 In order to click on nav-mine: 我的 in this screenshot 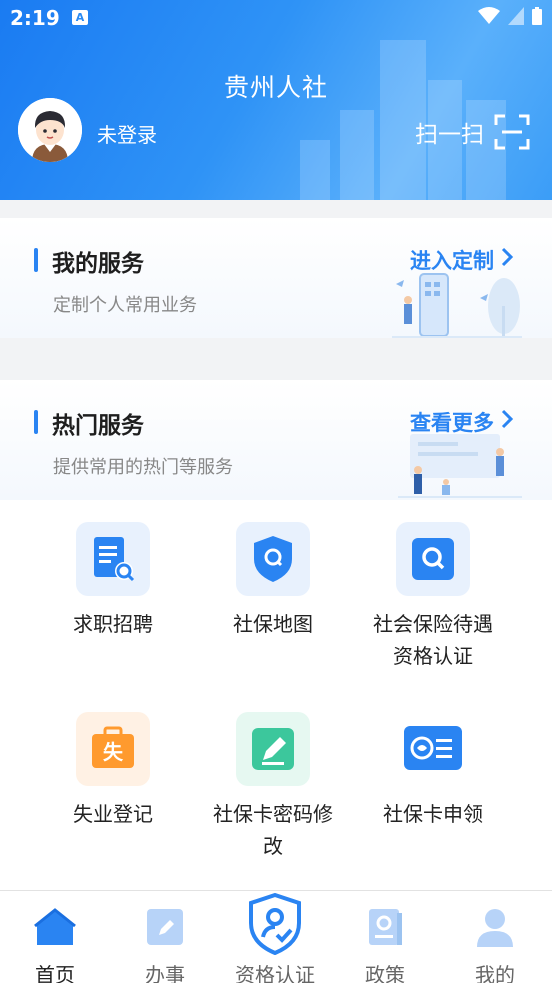, I will do `click(495, 937)`.